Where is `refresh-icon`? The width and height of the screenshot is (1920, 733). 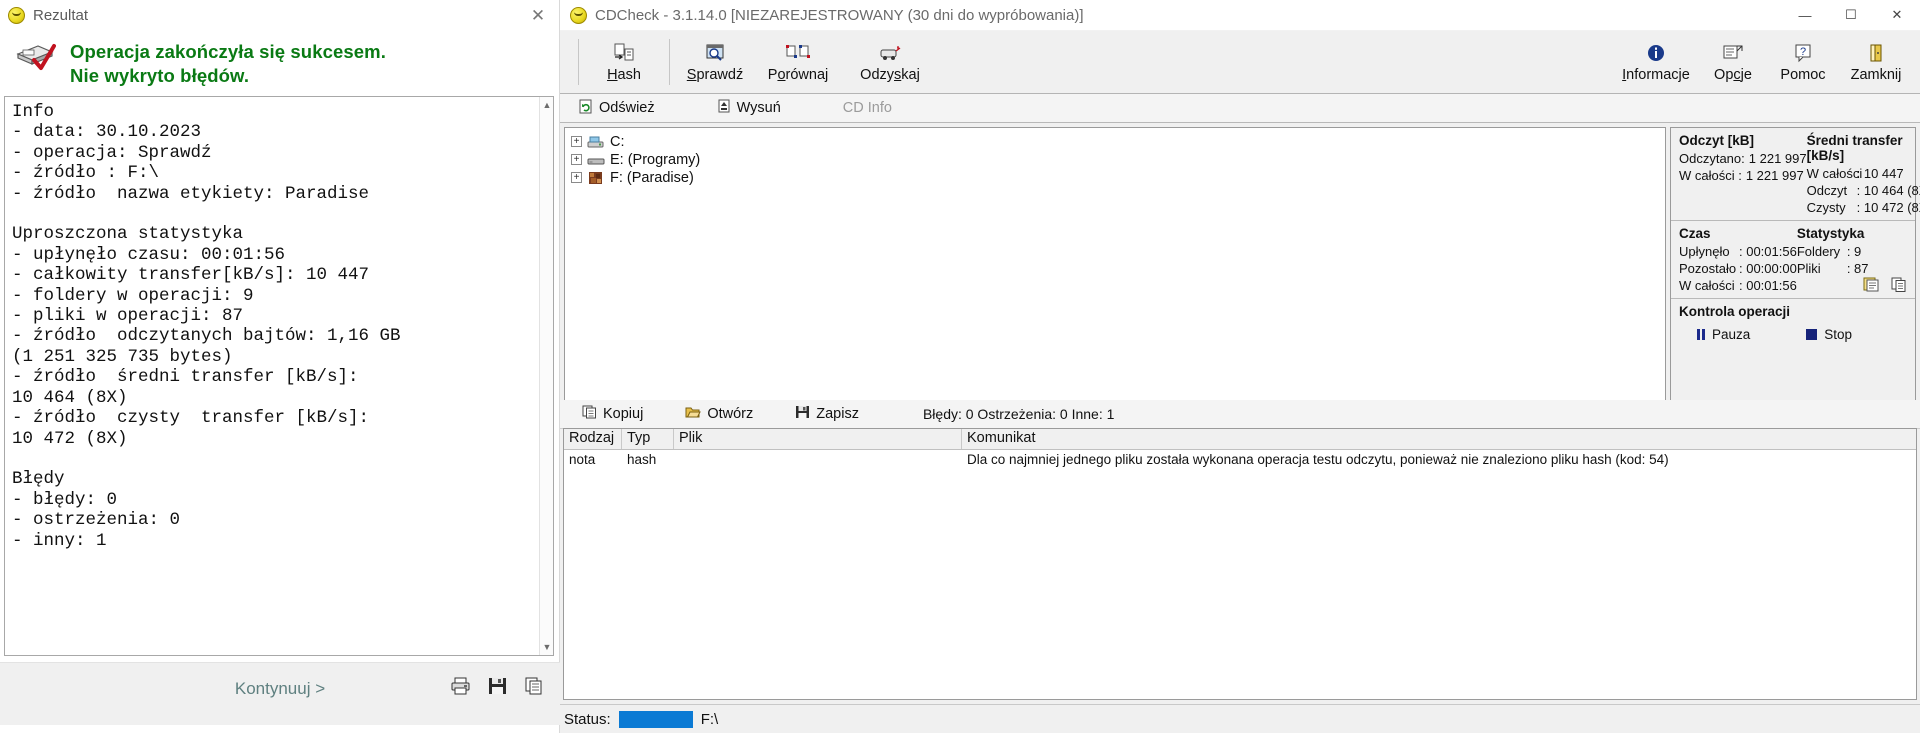 refresh-icon is located at coordinates (585, 108).